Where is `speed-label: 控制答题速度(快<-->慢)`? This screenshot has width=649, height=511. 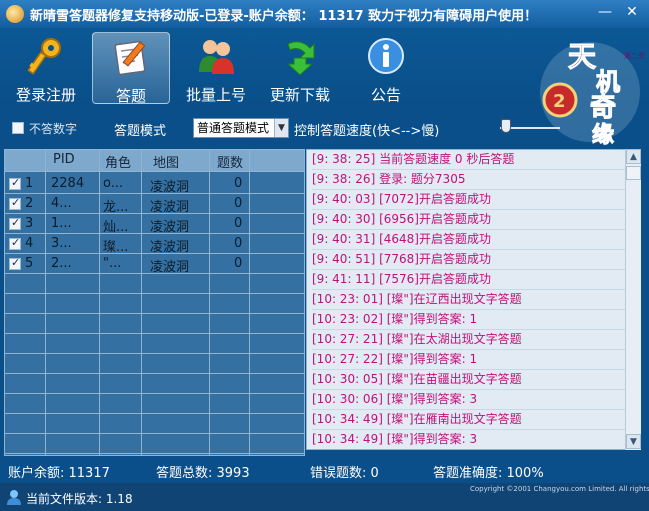 speed-label: 控制答题速度(快<-->慢) is located at coordinates (367, 131).